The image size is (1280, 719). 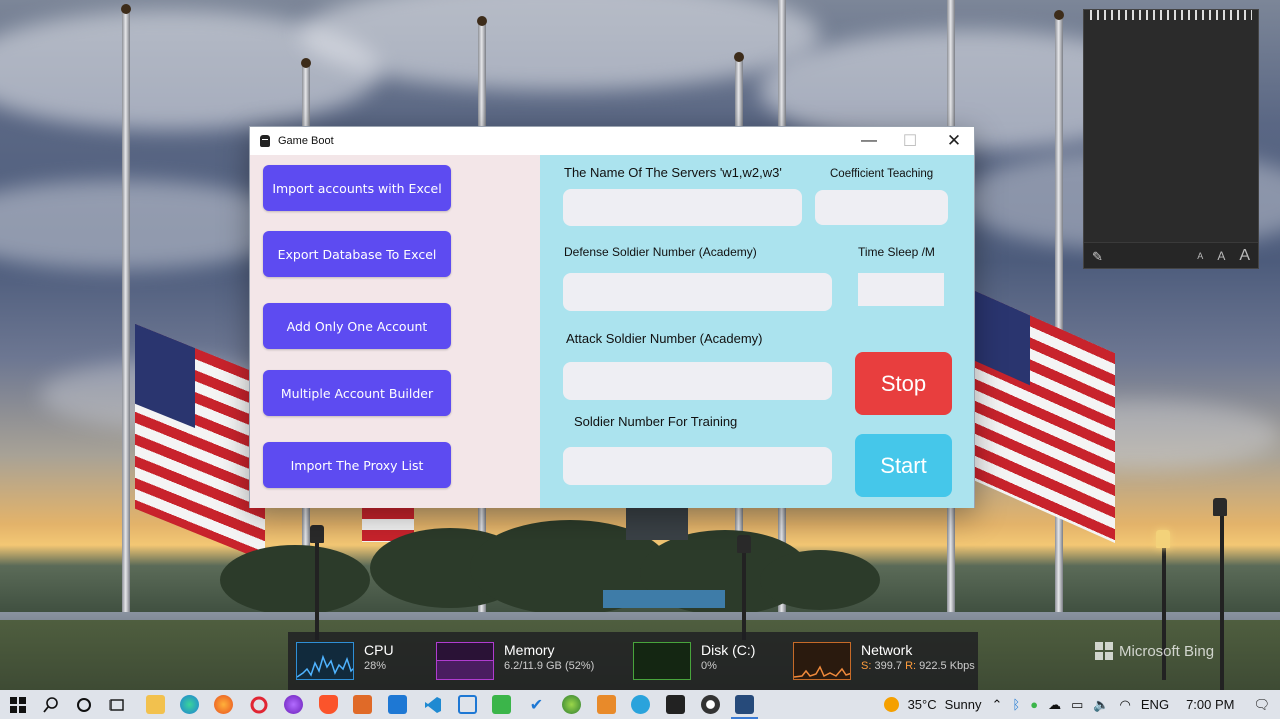 I want to click on tray-app-icon: ●, so click(x=1034, y=704).